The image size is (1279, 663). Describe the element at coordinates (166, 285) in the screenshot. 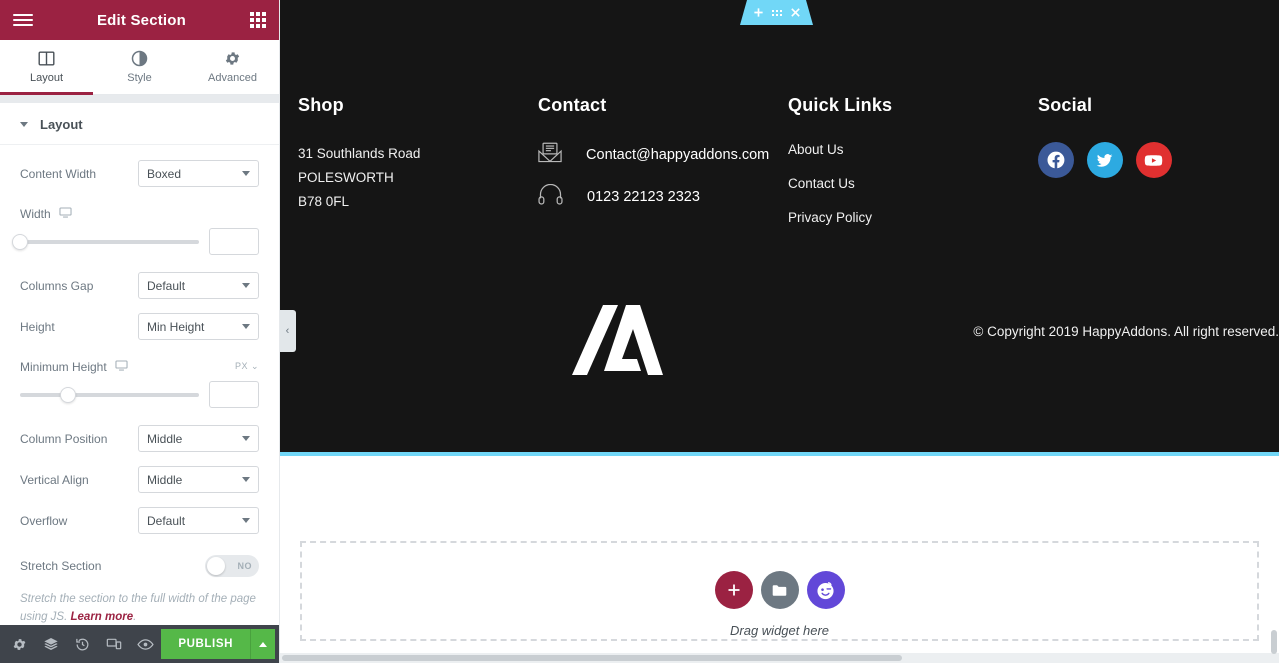

I see `columns-gap-value: Default` at that location.